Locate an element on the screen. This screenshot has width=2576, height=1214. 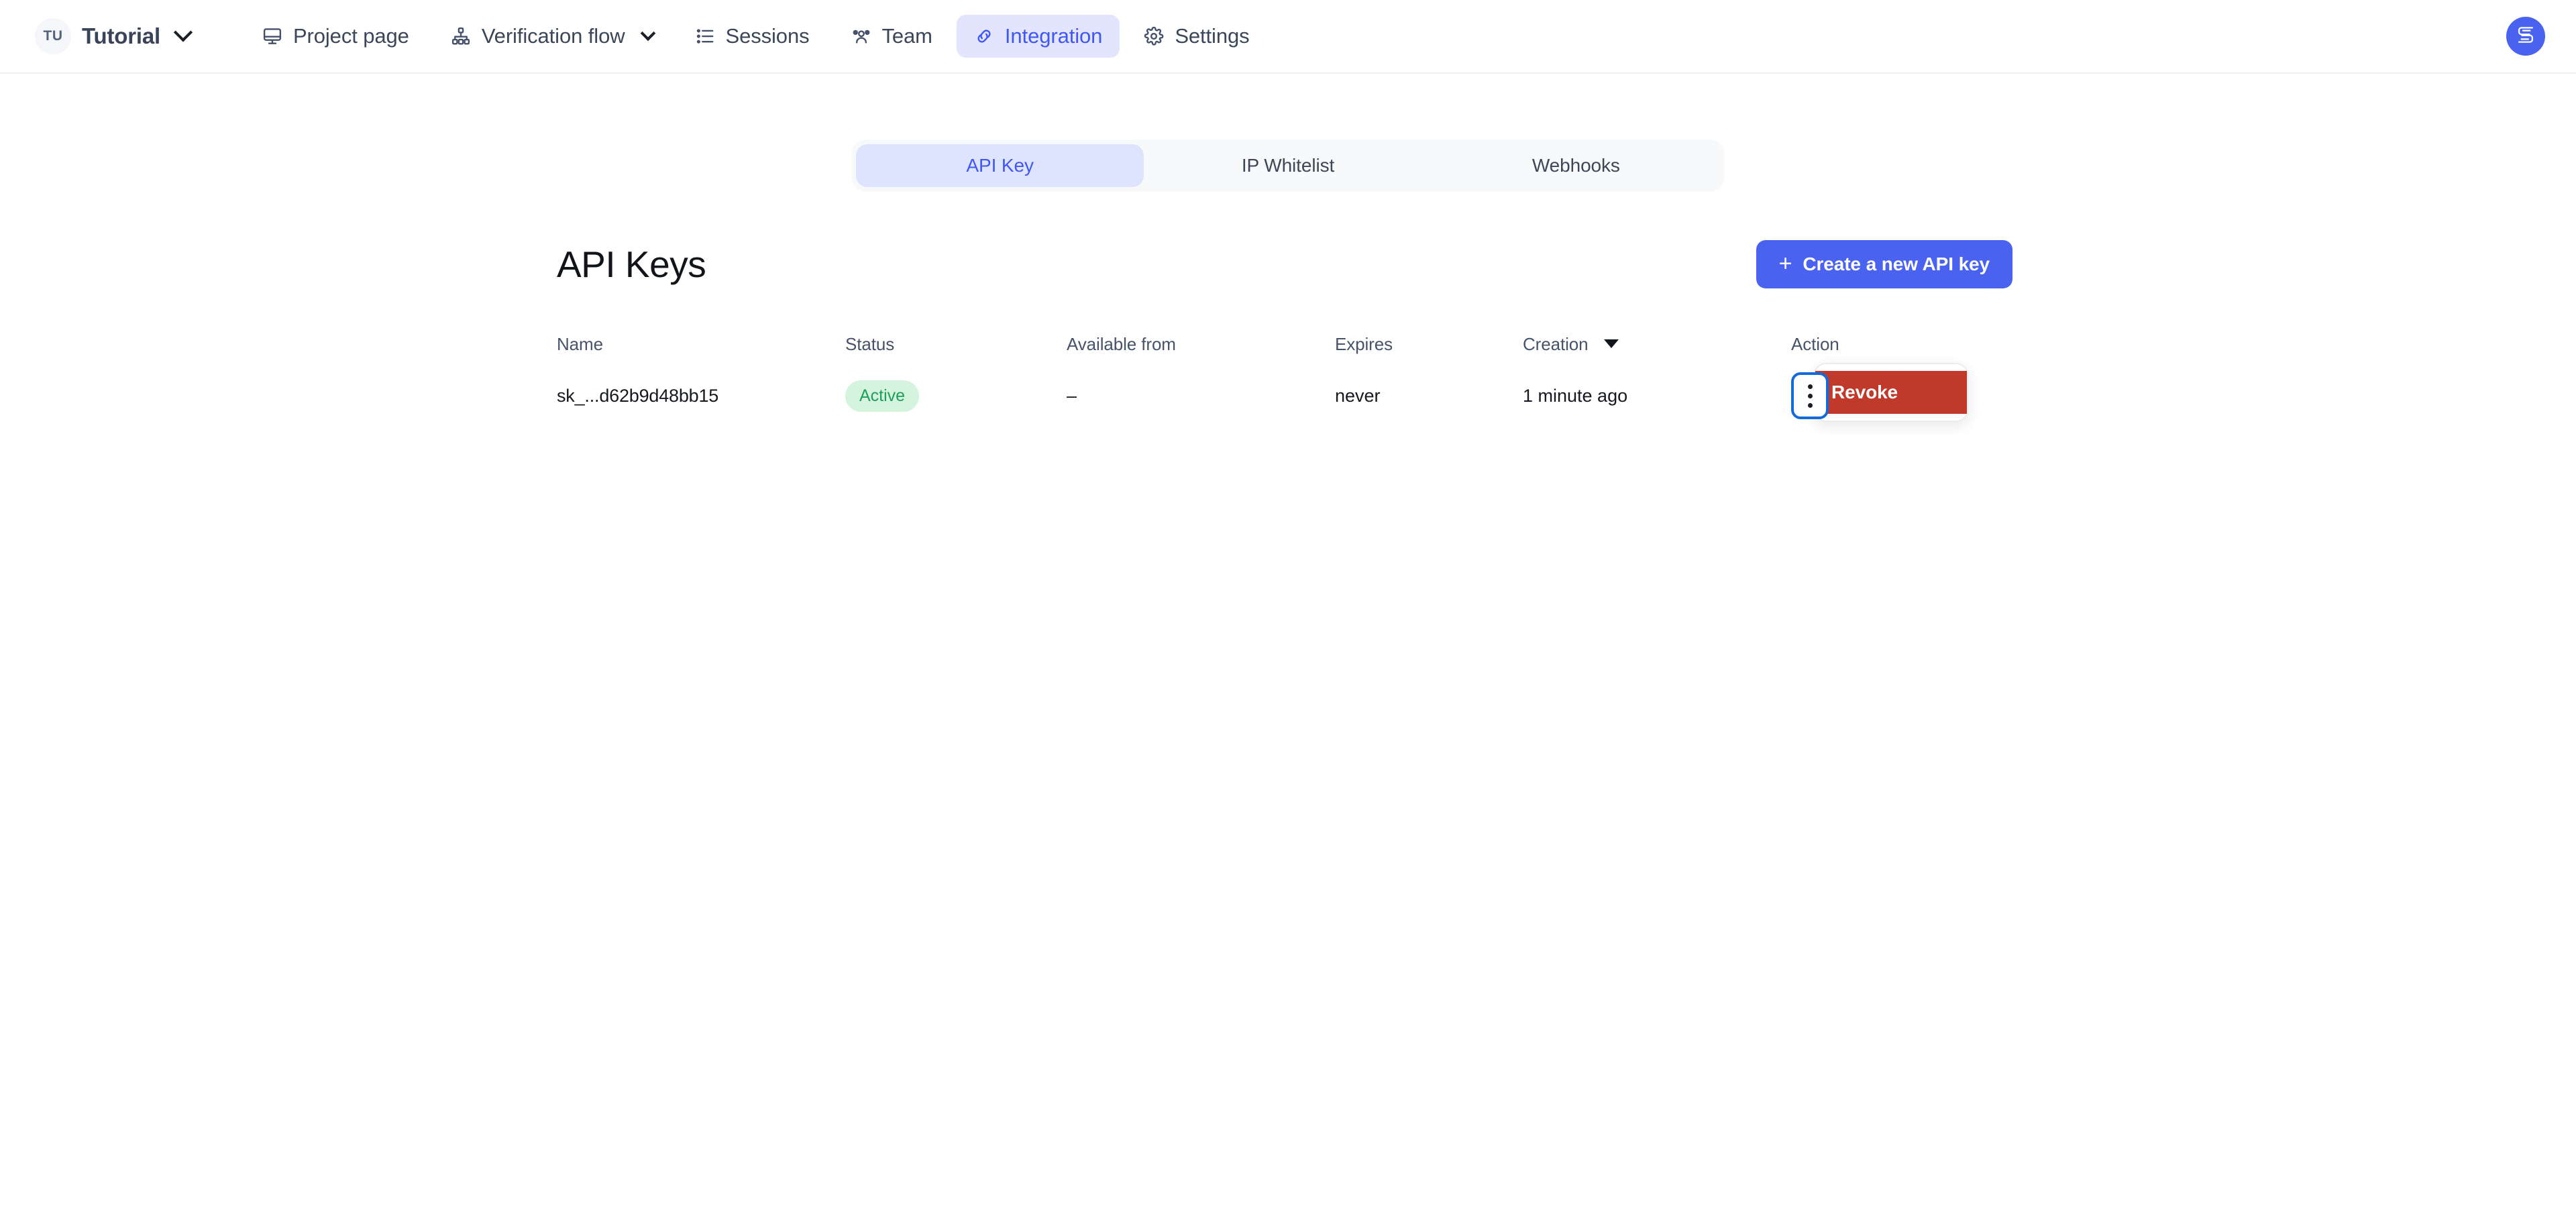
workspace-name: Tutorial is located at coordinates (121, 35).